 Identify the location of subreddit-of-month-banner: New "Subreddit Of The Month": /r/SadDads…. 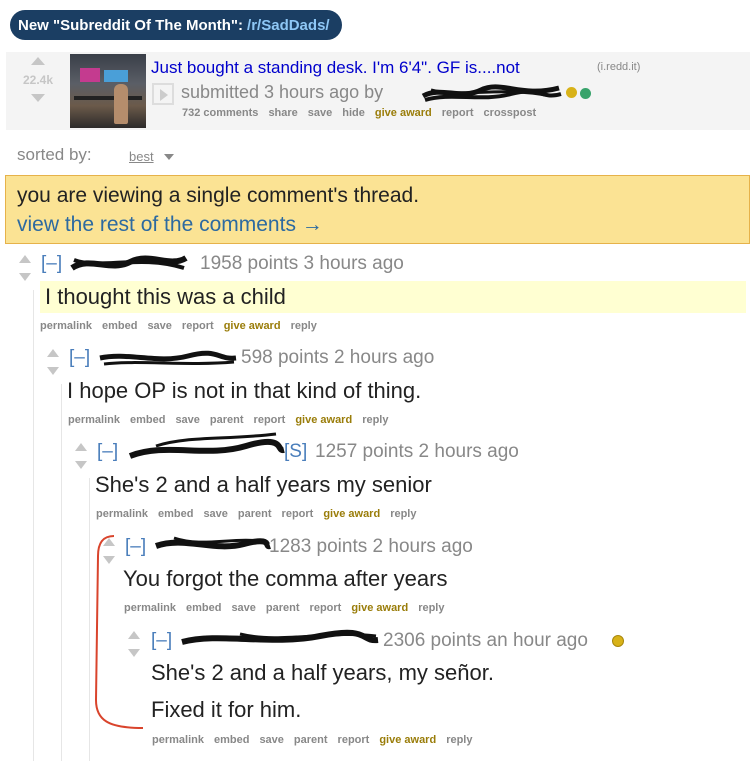
(176, 25).